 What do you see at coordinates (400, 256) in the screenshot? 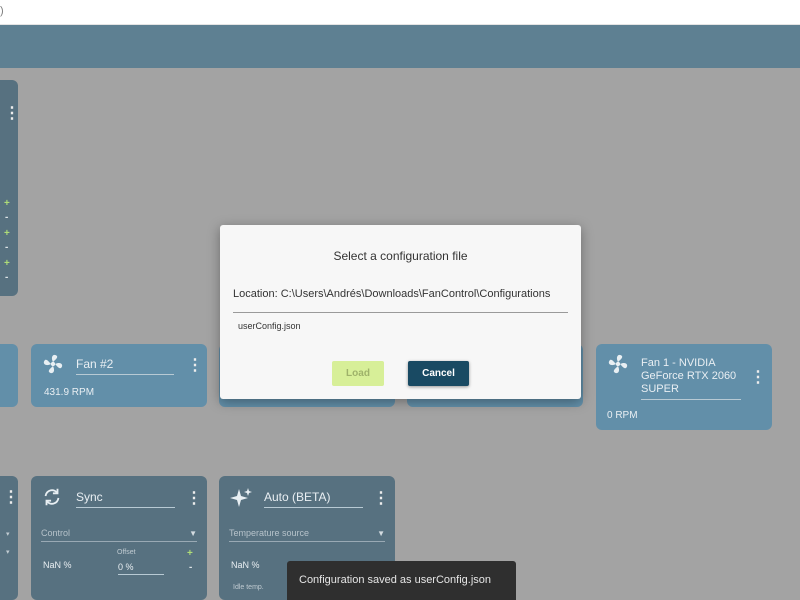
I see `dialog-title: Select a configuration file` at bounding box center [400, 256].